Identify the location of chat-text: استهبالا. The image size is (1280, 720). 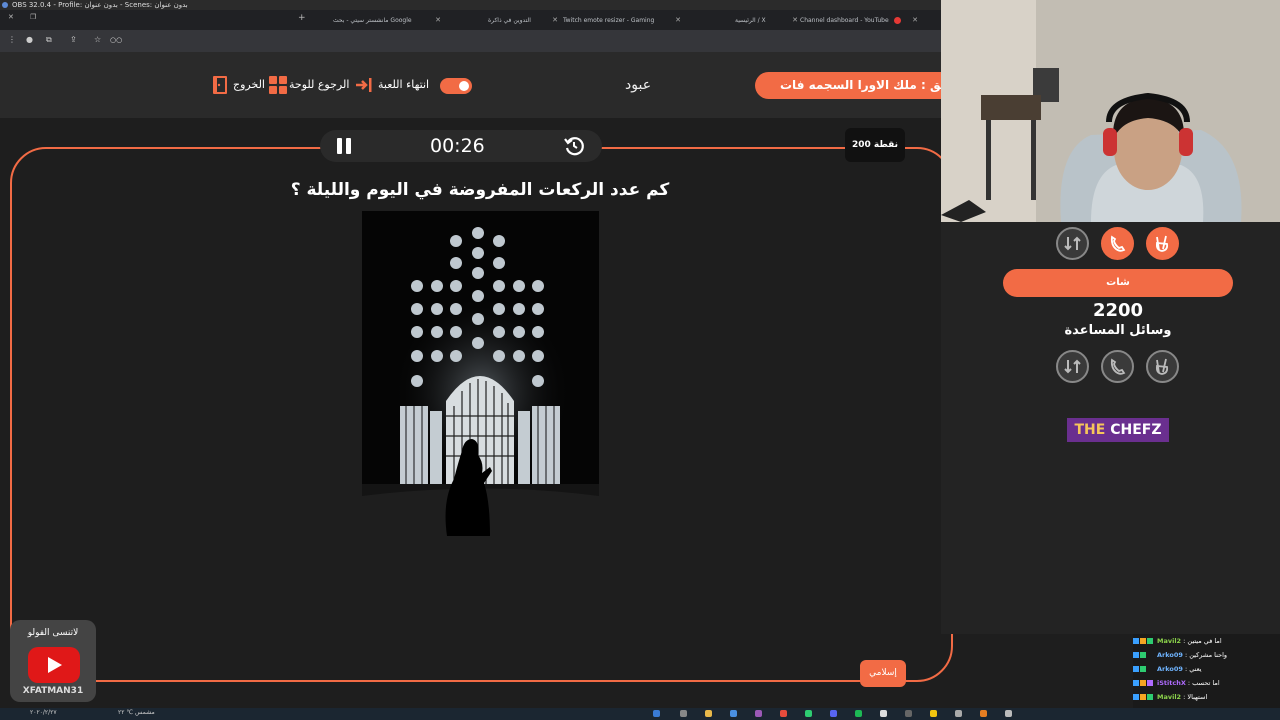
(1197, 697).